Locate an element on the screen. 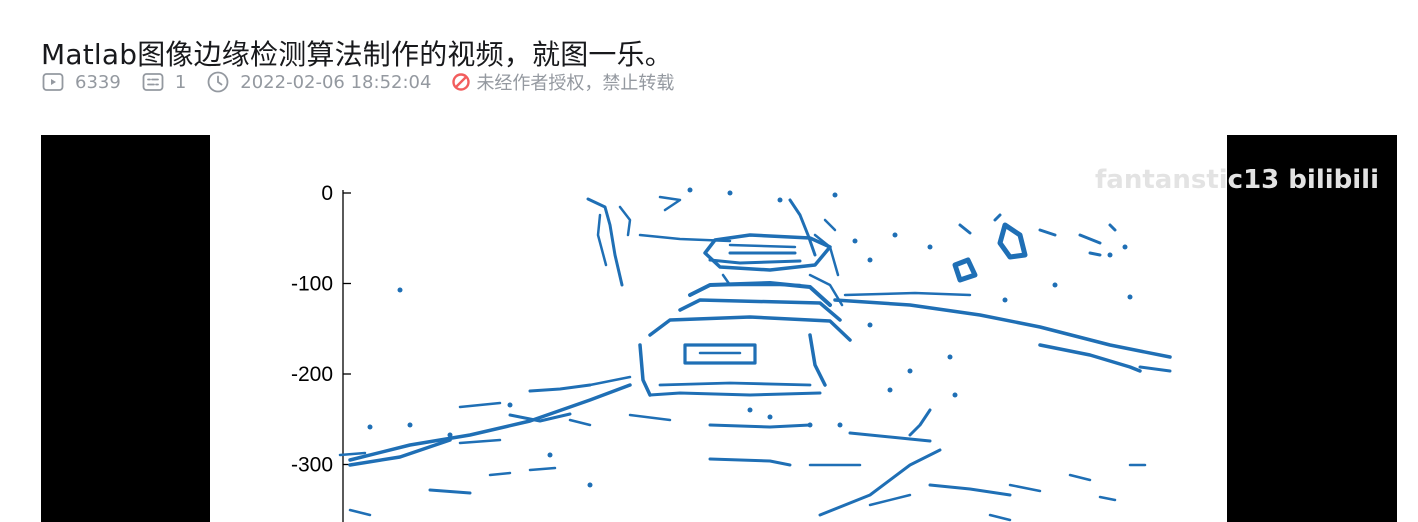 This screenshot has width=1418, height=522. video-meta: 6339 1 2022-02-06 18:52:04 未经作者授权，禁止转载 is located at coordinates (367, 82).